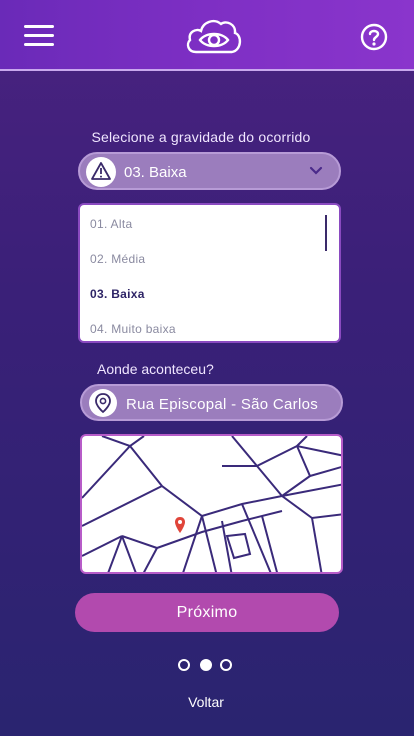 The width and height of the screenshot is (414, 736). I want to click on map-view, so click(211, 504).